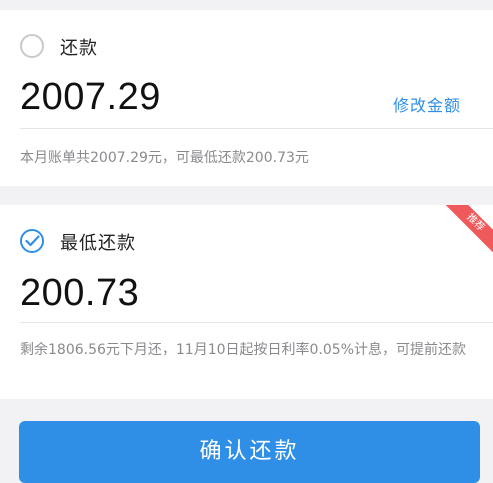  Describe the element at coordinates (98, 243) in the screenshot. I see `option-title: 最低还款` at that location.